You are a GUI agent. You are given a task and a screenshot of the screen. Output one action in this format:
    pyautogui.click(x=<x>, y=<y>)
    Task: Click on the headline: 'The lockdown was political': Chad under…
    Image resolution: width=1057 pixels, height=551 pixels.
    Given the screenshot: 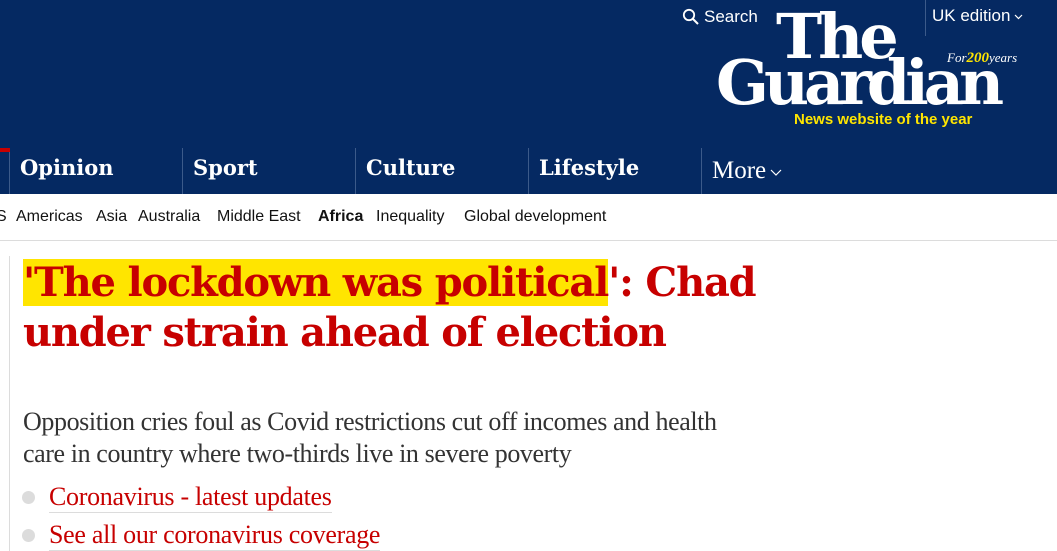 What is the action you would take?
    pyautogui.click(x=403, y=308)
    